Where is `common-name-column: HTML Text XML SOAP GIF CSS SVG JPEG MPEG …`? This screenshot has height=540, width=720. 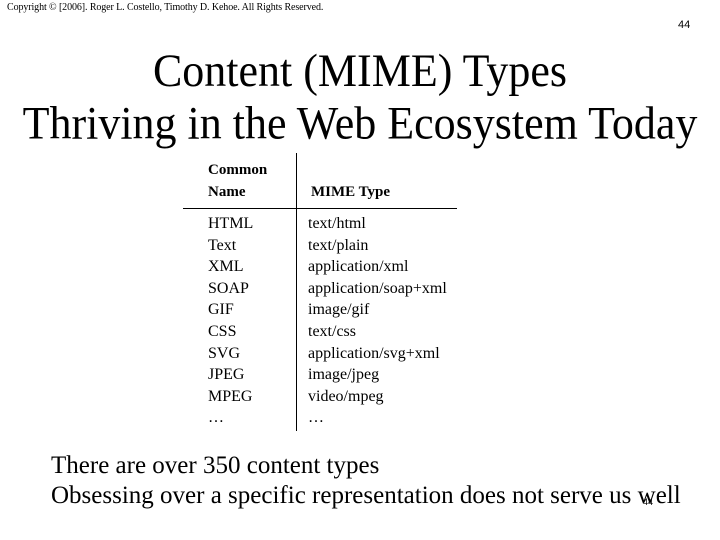 common-name-column: HTML Text XML SOAP GIF CSS SVG JPEG MPEG … is located at coordinates (230, 321).